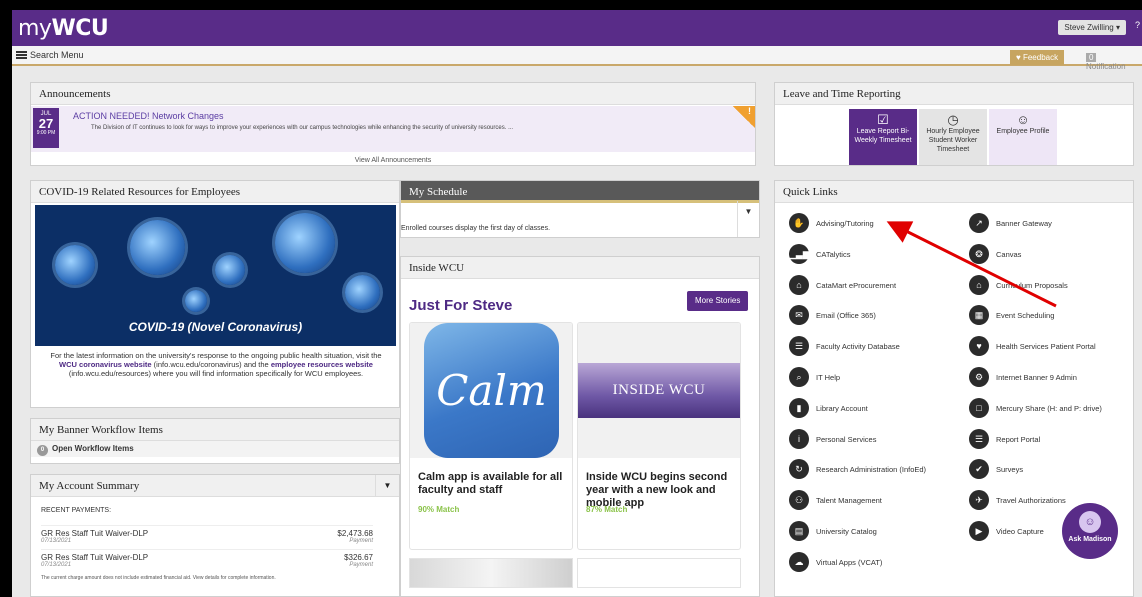 The image size is (1142, 597). I want to click on quick-link-label: Surveys, so click(1010, 470).